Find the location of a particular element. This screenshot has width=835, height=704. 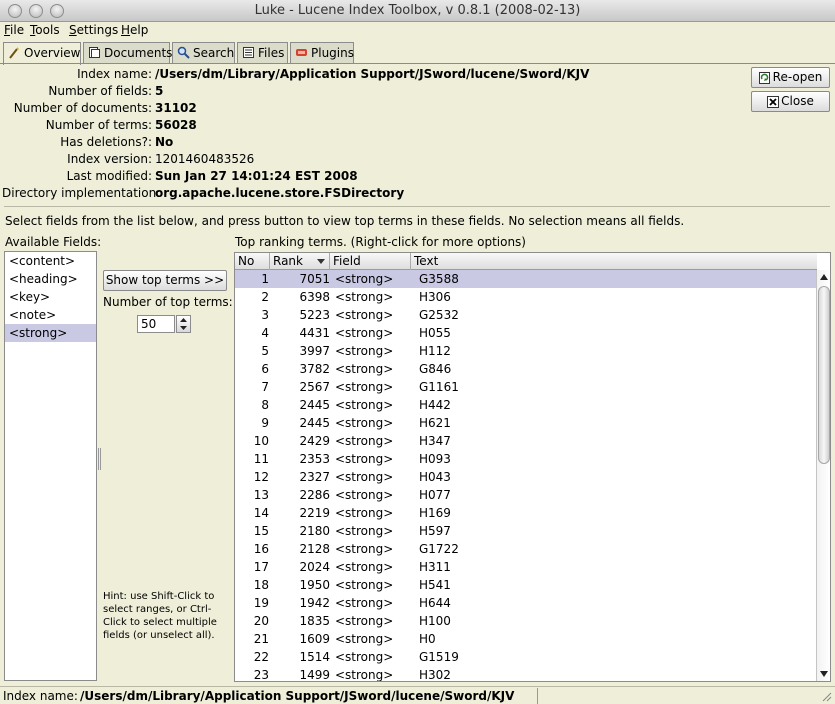

cell-rank: 2327 is located at coordinates (314, 477).